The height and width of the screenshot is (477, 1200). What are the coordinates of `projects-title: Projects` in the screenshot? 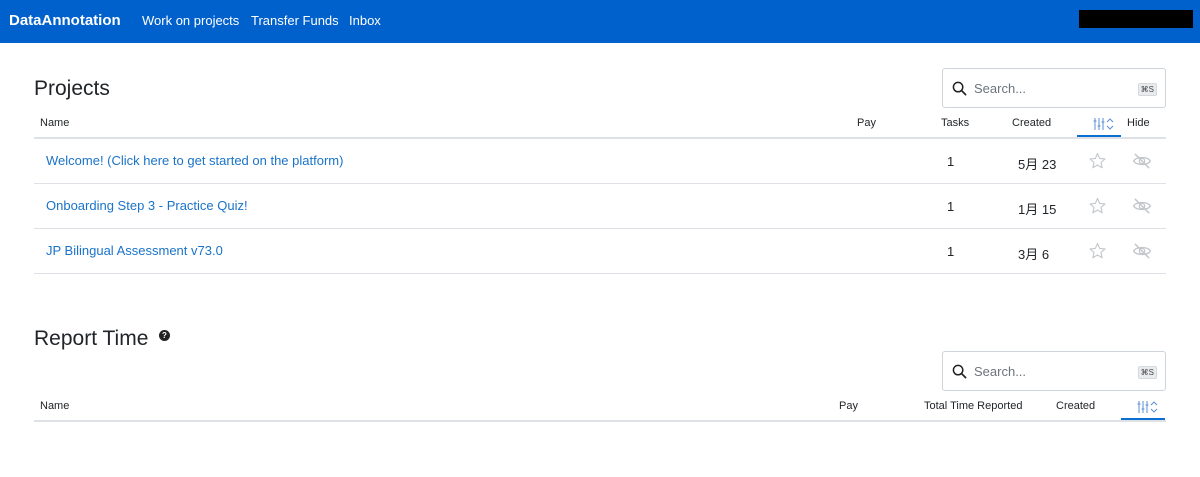 It's located at (72, 88).